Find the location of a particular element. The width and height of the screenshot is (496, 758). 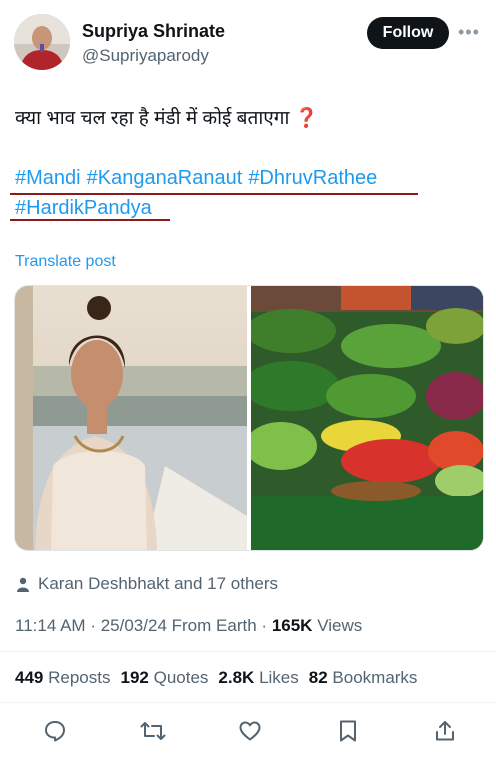

post-date: 25/03/24 is located at coordinates (134, 625).